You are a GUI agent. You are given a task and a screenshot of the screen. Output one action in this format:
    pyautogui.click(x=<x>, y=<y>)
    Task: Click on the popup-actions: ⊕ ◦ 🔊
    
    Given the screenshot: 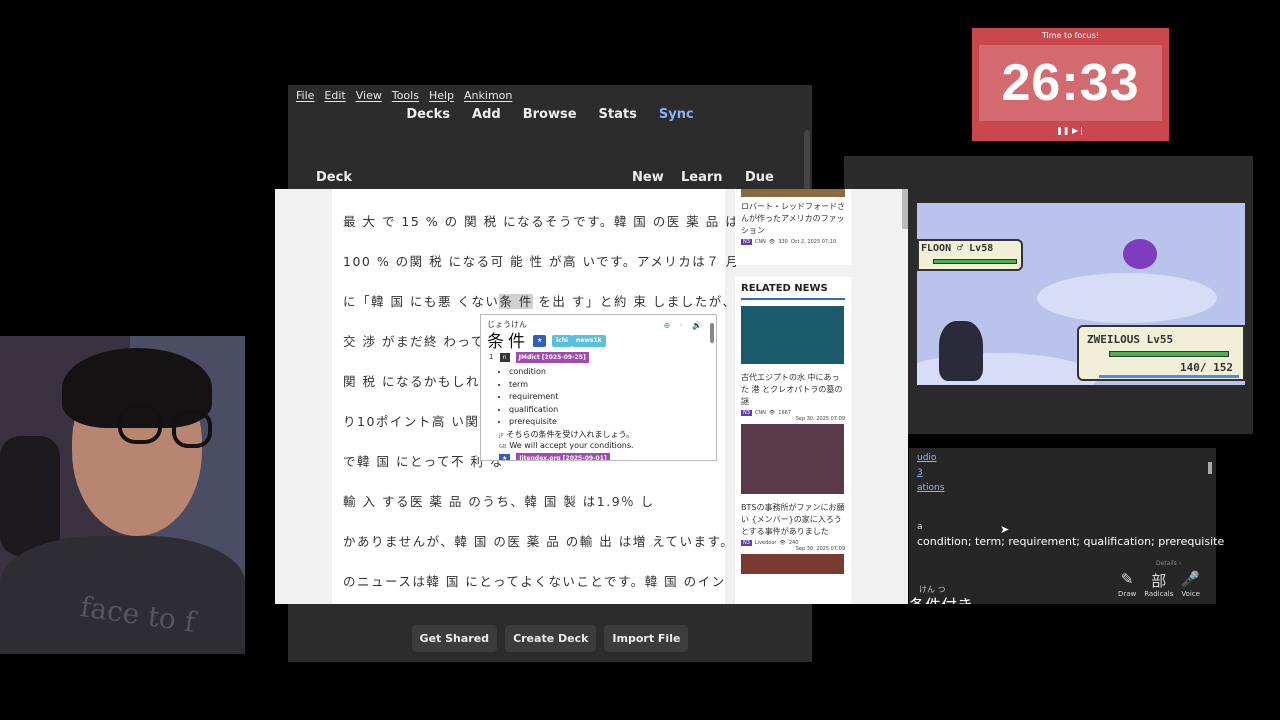 What is the action you would take?
    pyautogui.click(x=683, y=325)
    